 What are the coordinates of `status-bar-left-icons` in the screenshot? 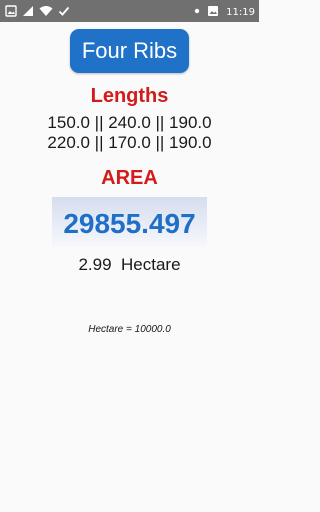 It's located at (37, 13).